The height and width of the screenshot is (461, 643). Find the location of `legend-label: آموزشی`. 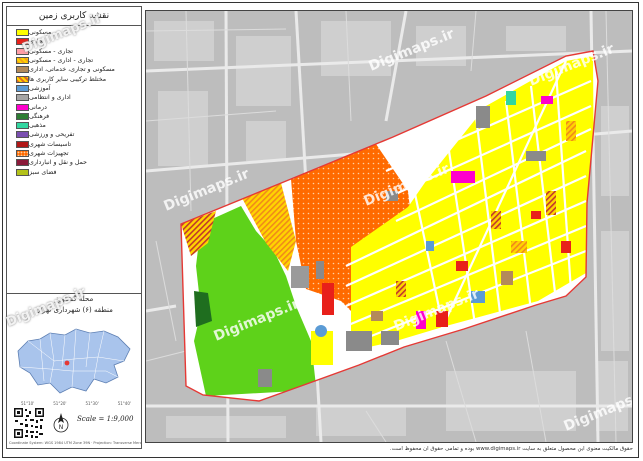

legend-label: آموزشی is located at coordinates (40, 88).